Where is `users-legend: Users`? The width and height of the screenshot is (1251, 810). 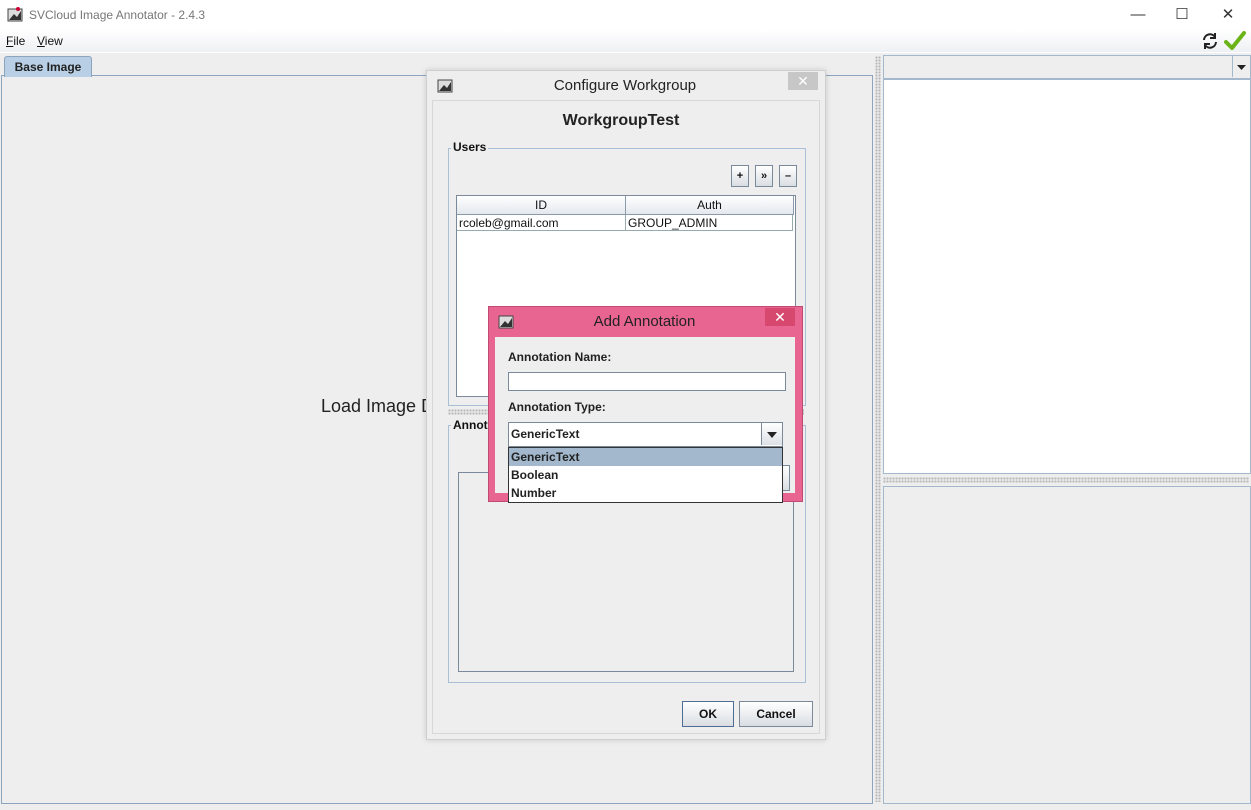 users-legend: Users is located at coordinates (470, 147).